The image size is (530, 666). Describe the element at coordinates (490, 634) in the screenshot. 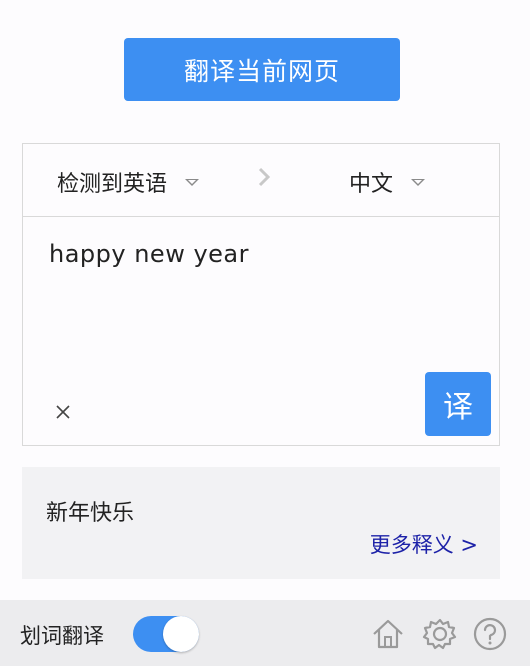

I see `help-icon` at that location.